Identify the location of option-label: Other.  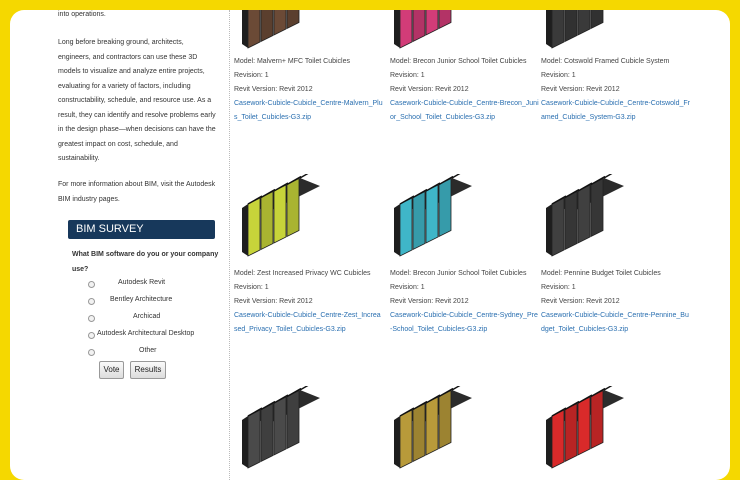
(148, 350).